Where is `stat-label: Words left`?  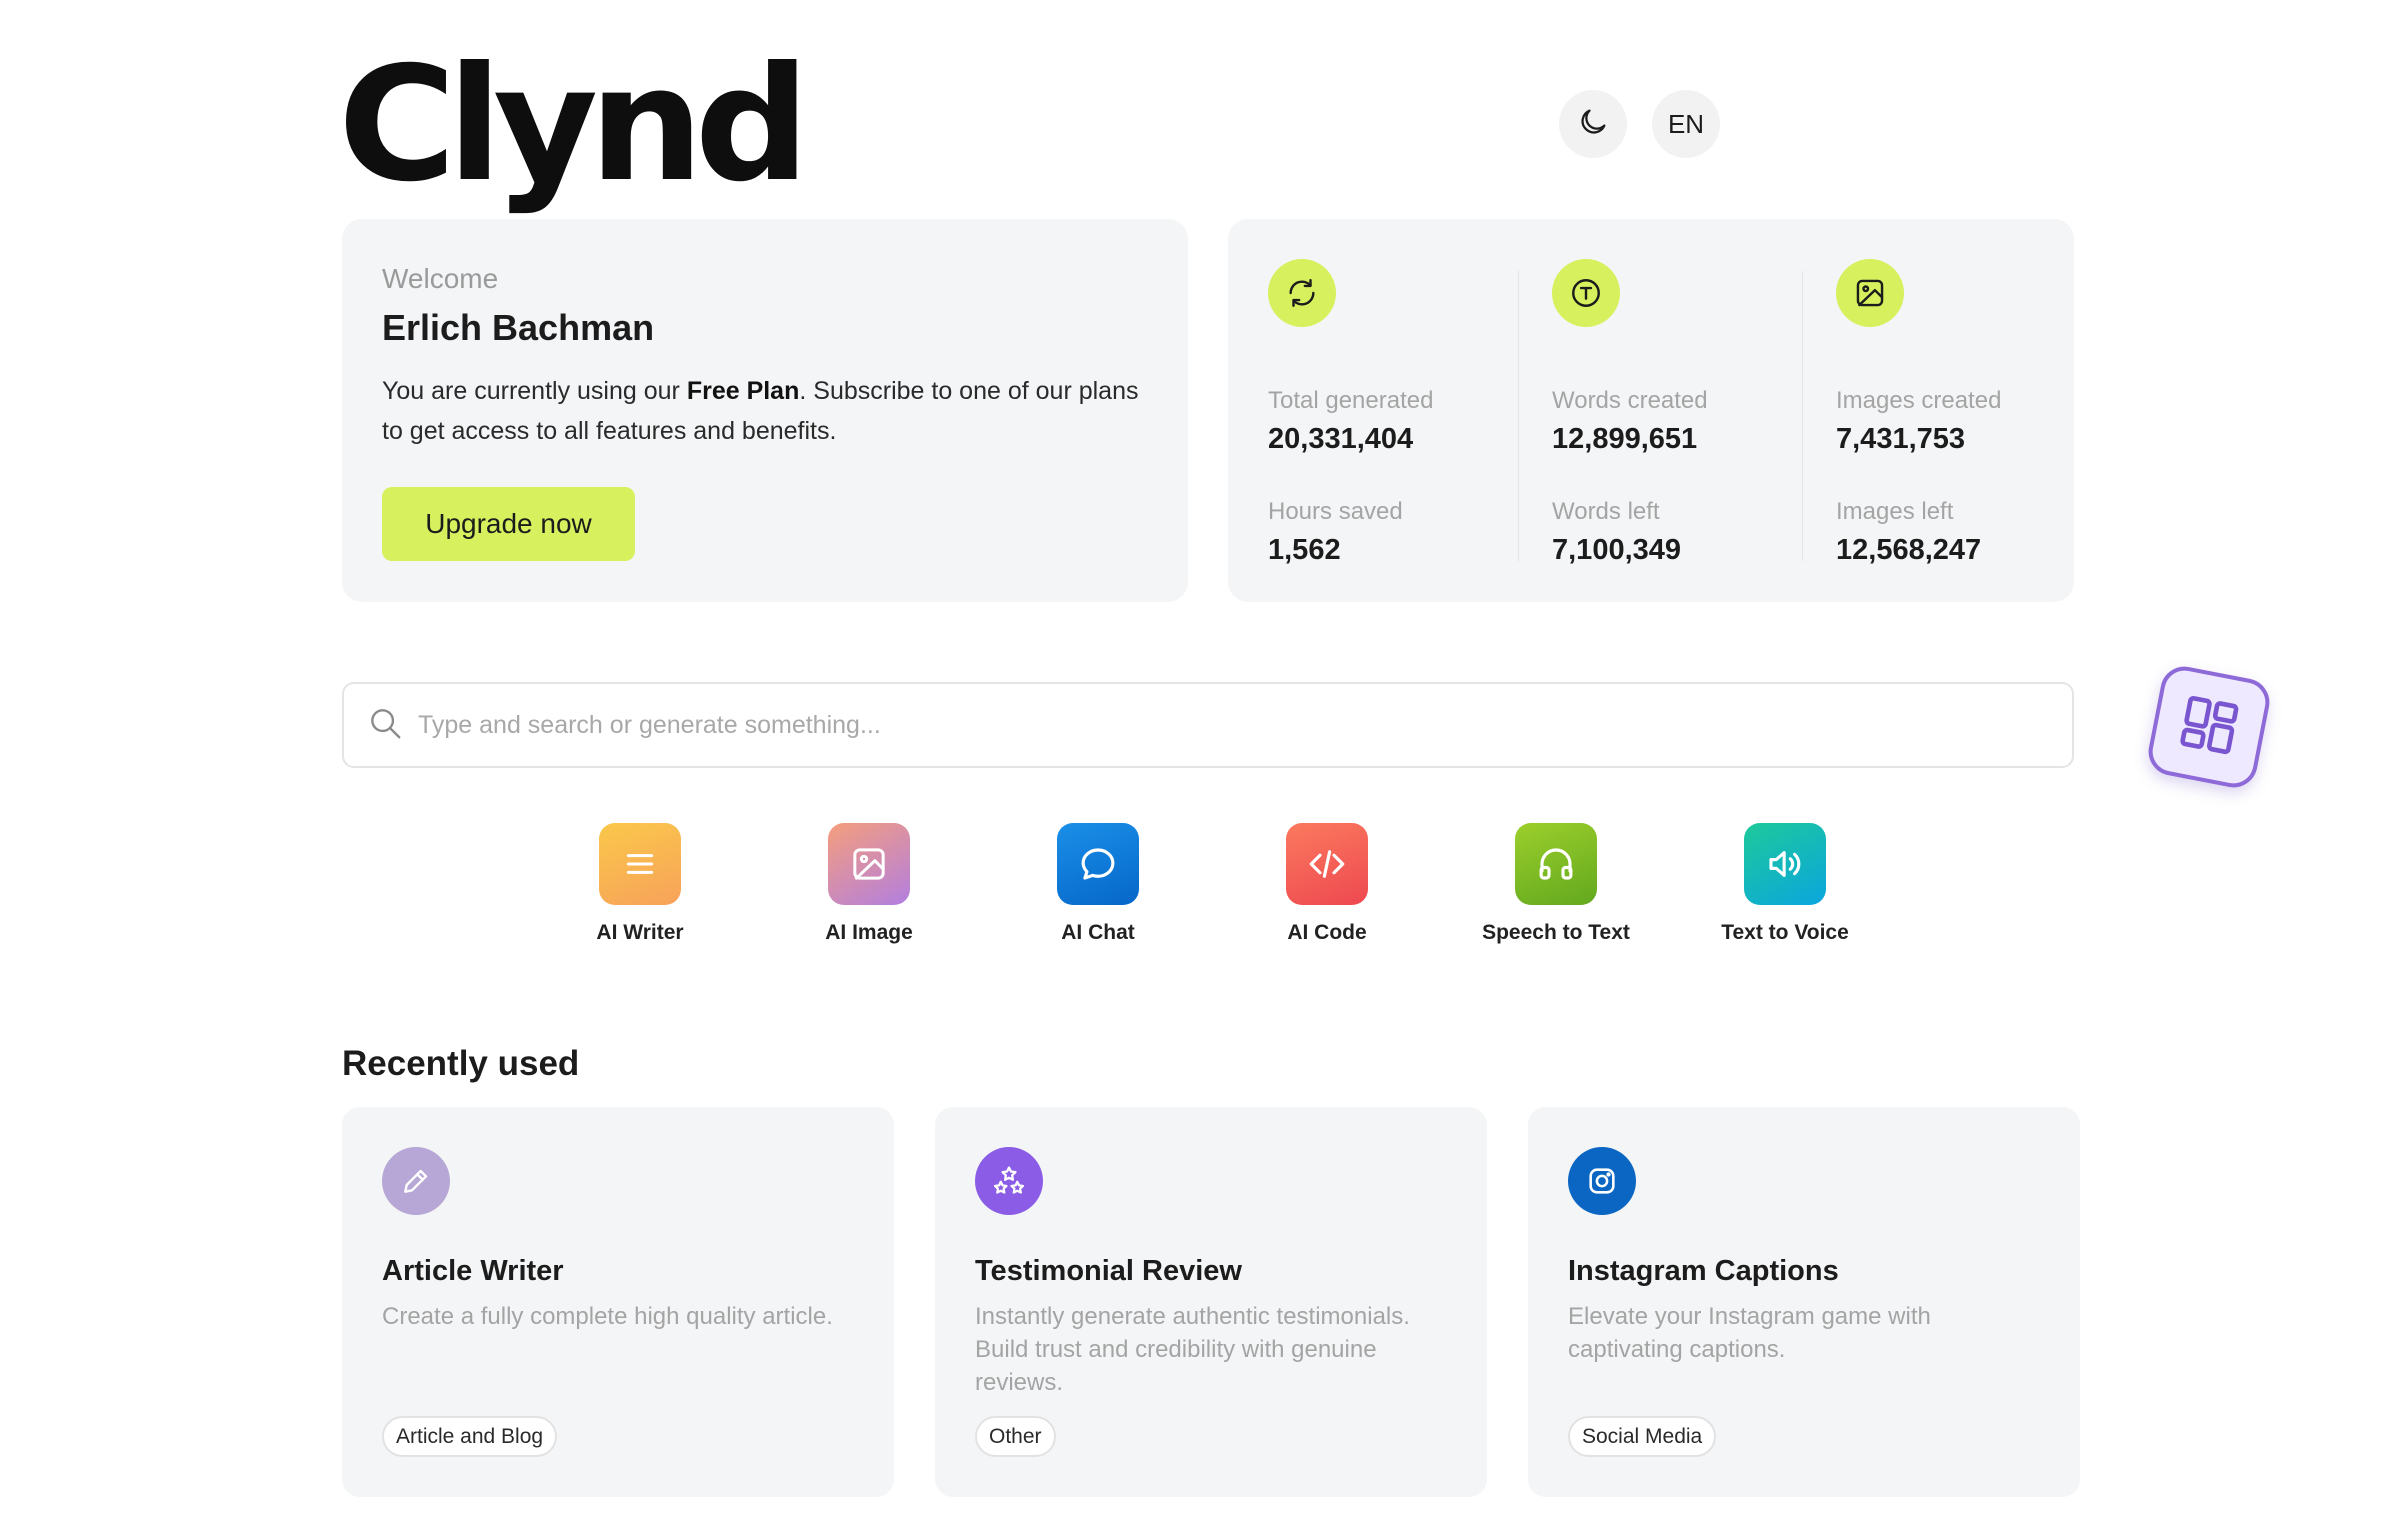 stat-label: Words left is located at coordinates (1606, 511).